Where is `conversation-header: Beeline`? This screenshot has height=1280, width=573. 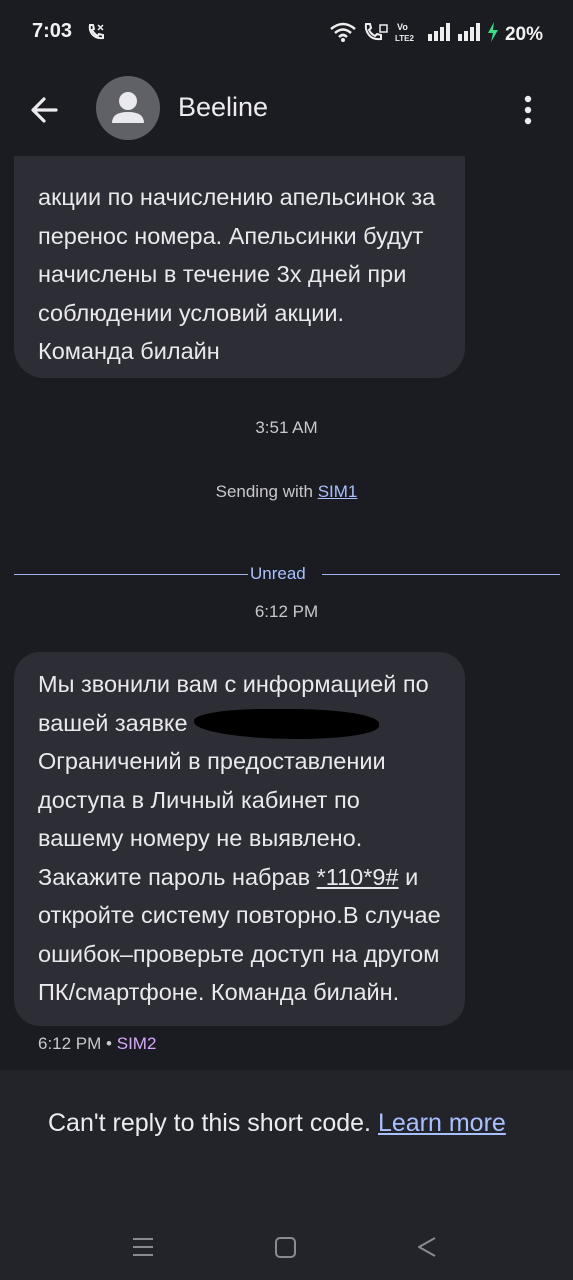
conversation-header: Beeline is located at coordinates (286, 111).